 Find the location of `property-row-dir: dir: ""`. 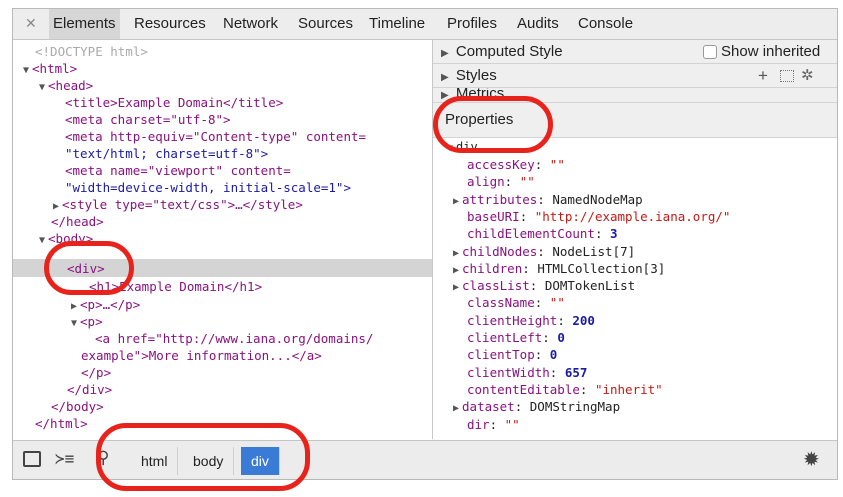

property-row-dir: dir: "" is located at coordinates (493, 424).